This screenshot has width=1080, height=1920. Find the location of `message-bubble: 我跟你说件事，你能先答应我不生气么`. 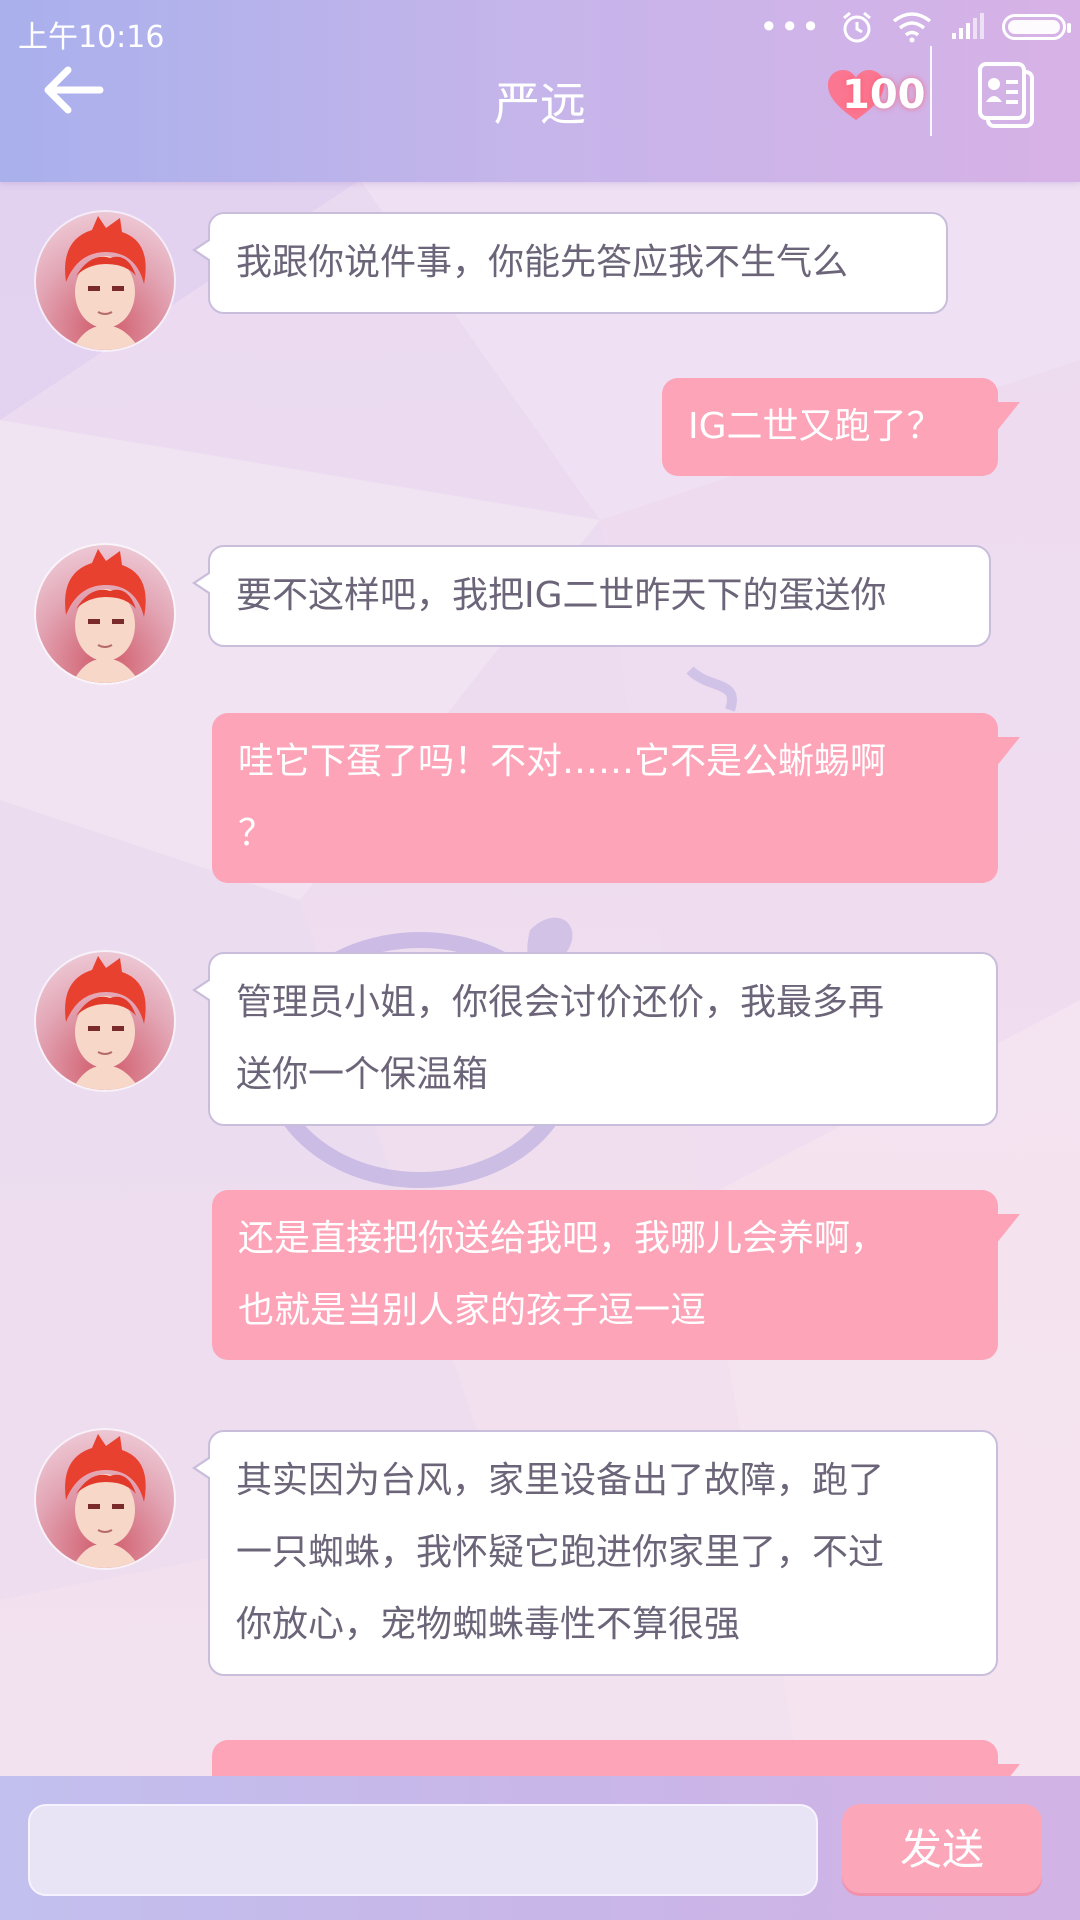

message-bubble: 我跟你说件事，你能先答应我不生气么 is located at coordinates (570, 263).